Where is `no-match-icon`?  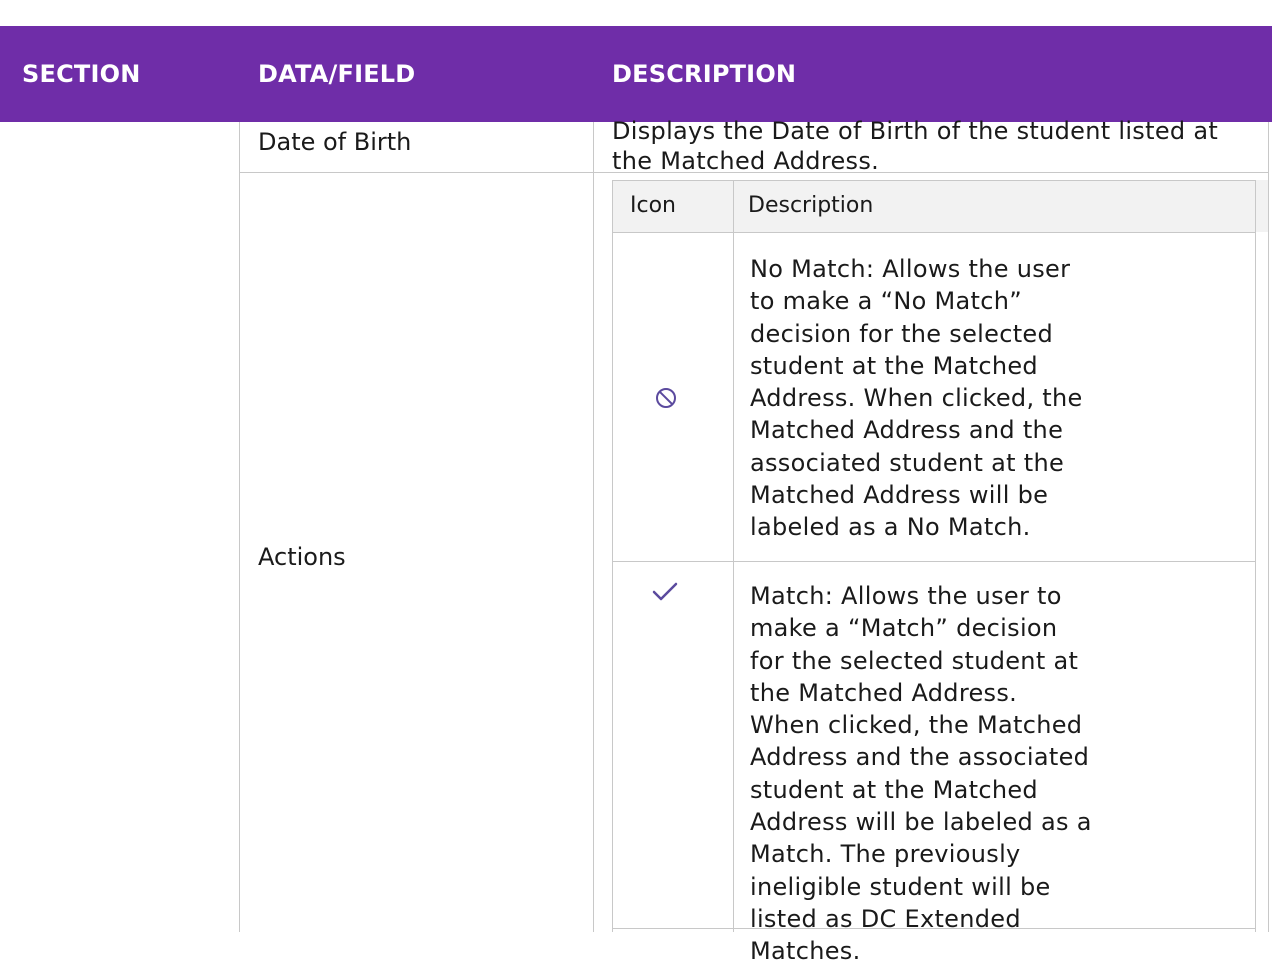 no-match-icon is located at coordinates (666, 400).